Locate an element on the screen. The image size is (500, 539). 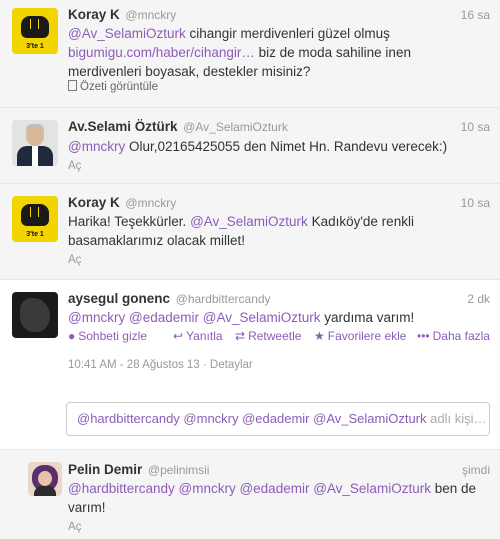
view-summary-link: Özeti görüntüle is located at coordinates (113, 86).